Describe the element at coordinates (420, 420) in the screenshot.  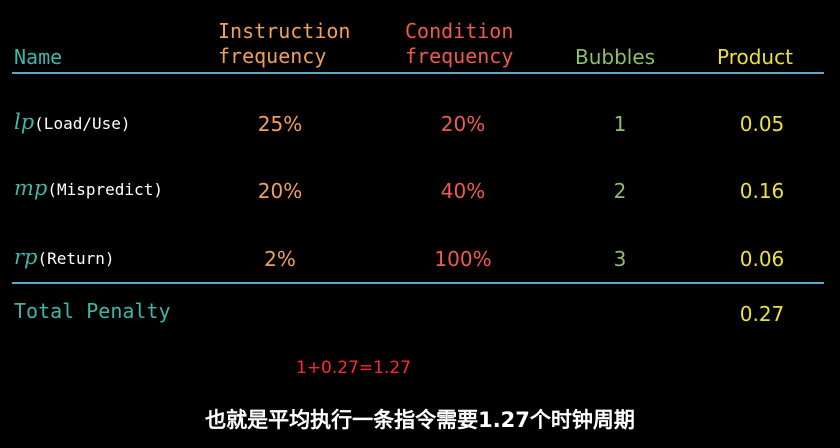
I see `subtitle-caption: 也就是平均执行一条指令需要1.27个时钟周期` at that location.